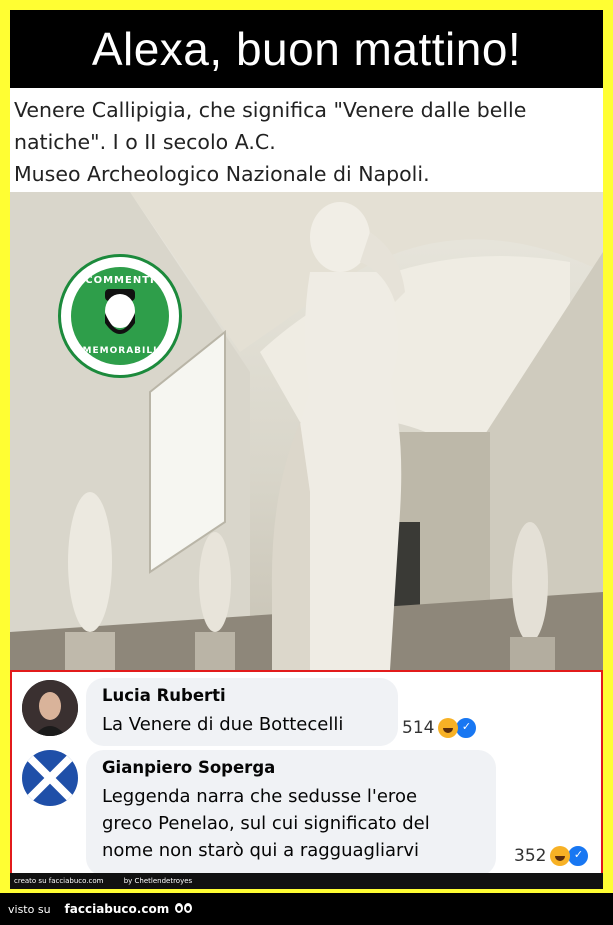 This screenshot has height=925, width=613. What do you see at coordinates (120, 351) in the screenshot?
I see `logo-bottom-text: MEMORABILI` at bounding box center [120, 351].